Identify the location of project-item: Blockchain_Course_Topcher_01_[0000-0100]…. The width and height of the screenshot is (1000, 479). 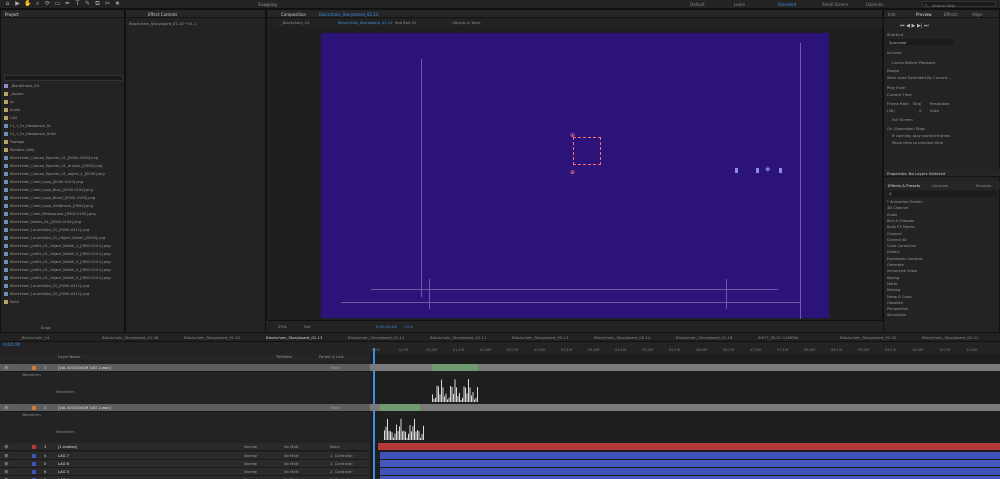
(51, 159).